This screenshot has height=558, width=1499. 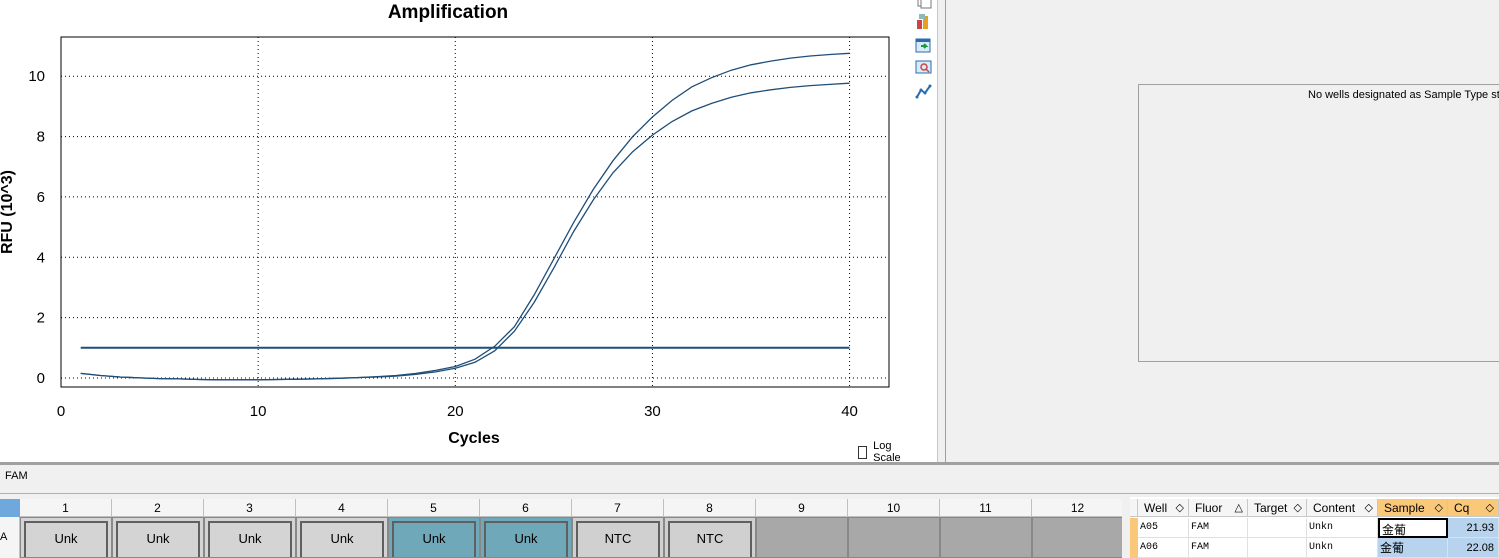 I want to click on zoom-chart-icon, so click(x=923, y=67).